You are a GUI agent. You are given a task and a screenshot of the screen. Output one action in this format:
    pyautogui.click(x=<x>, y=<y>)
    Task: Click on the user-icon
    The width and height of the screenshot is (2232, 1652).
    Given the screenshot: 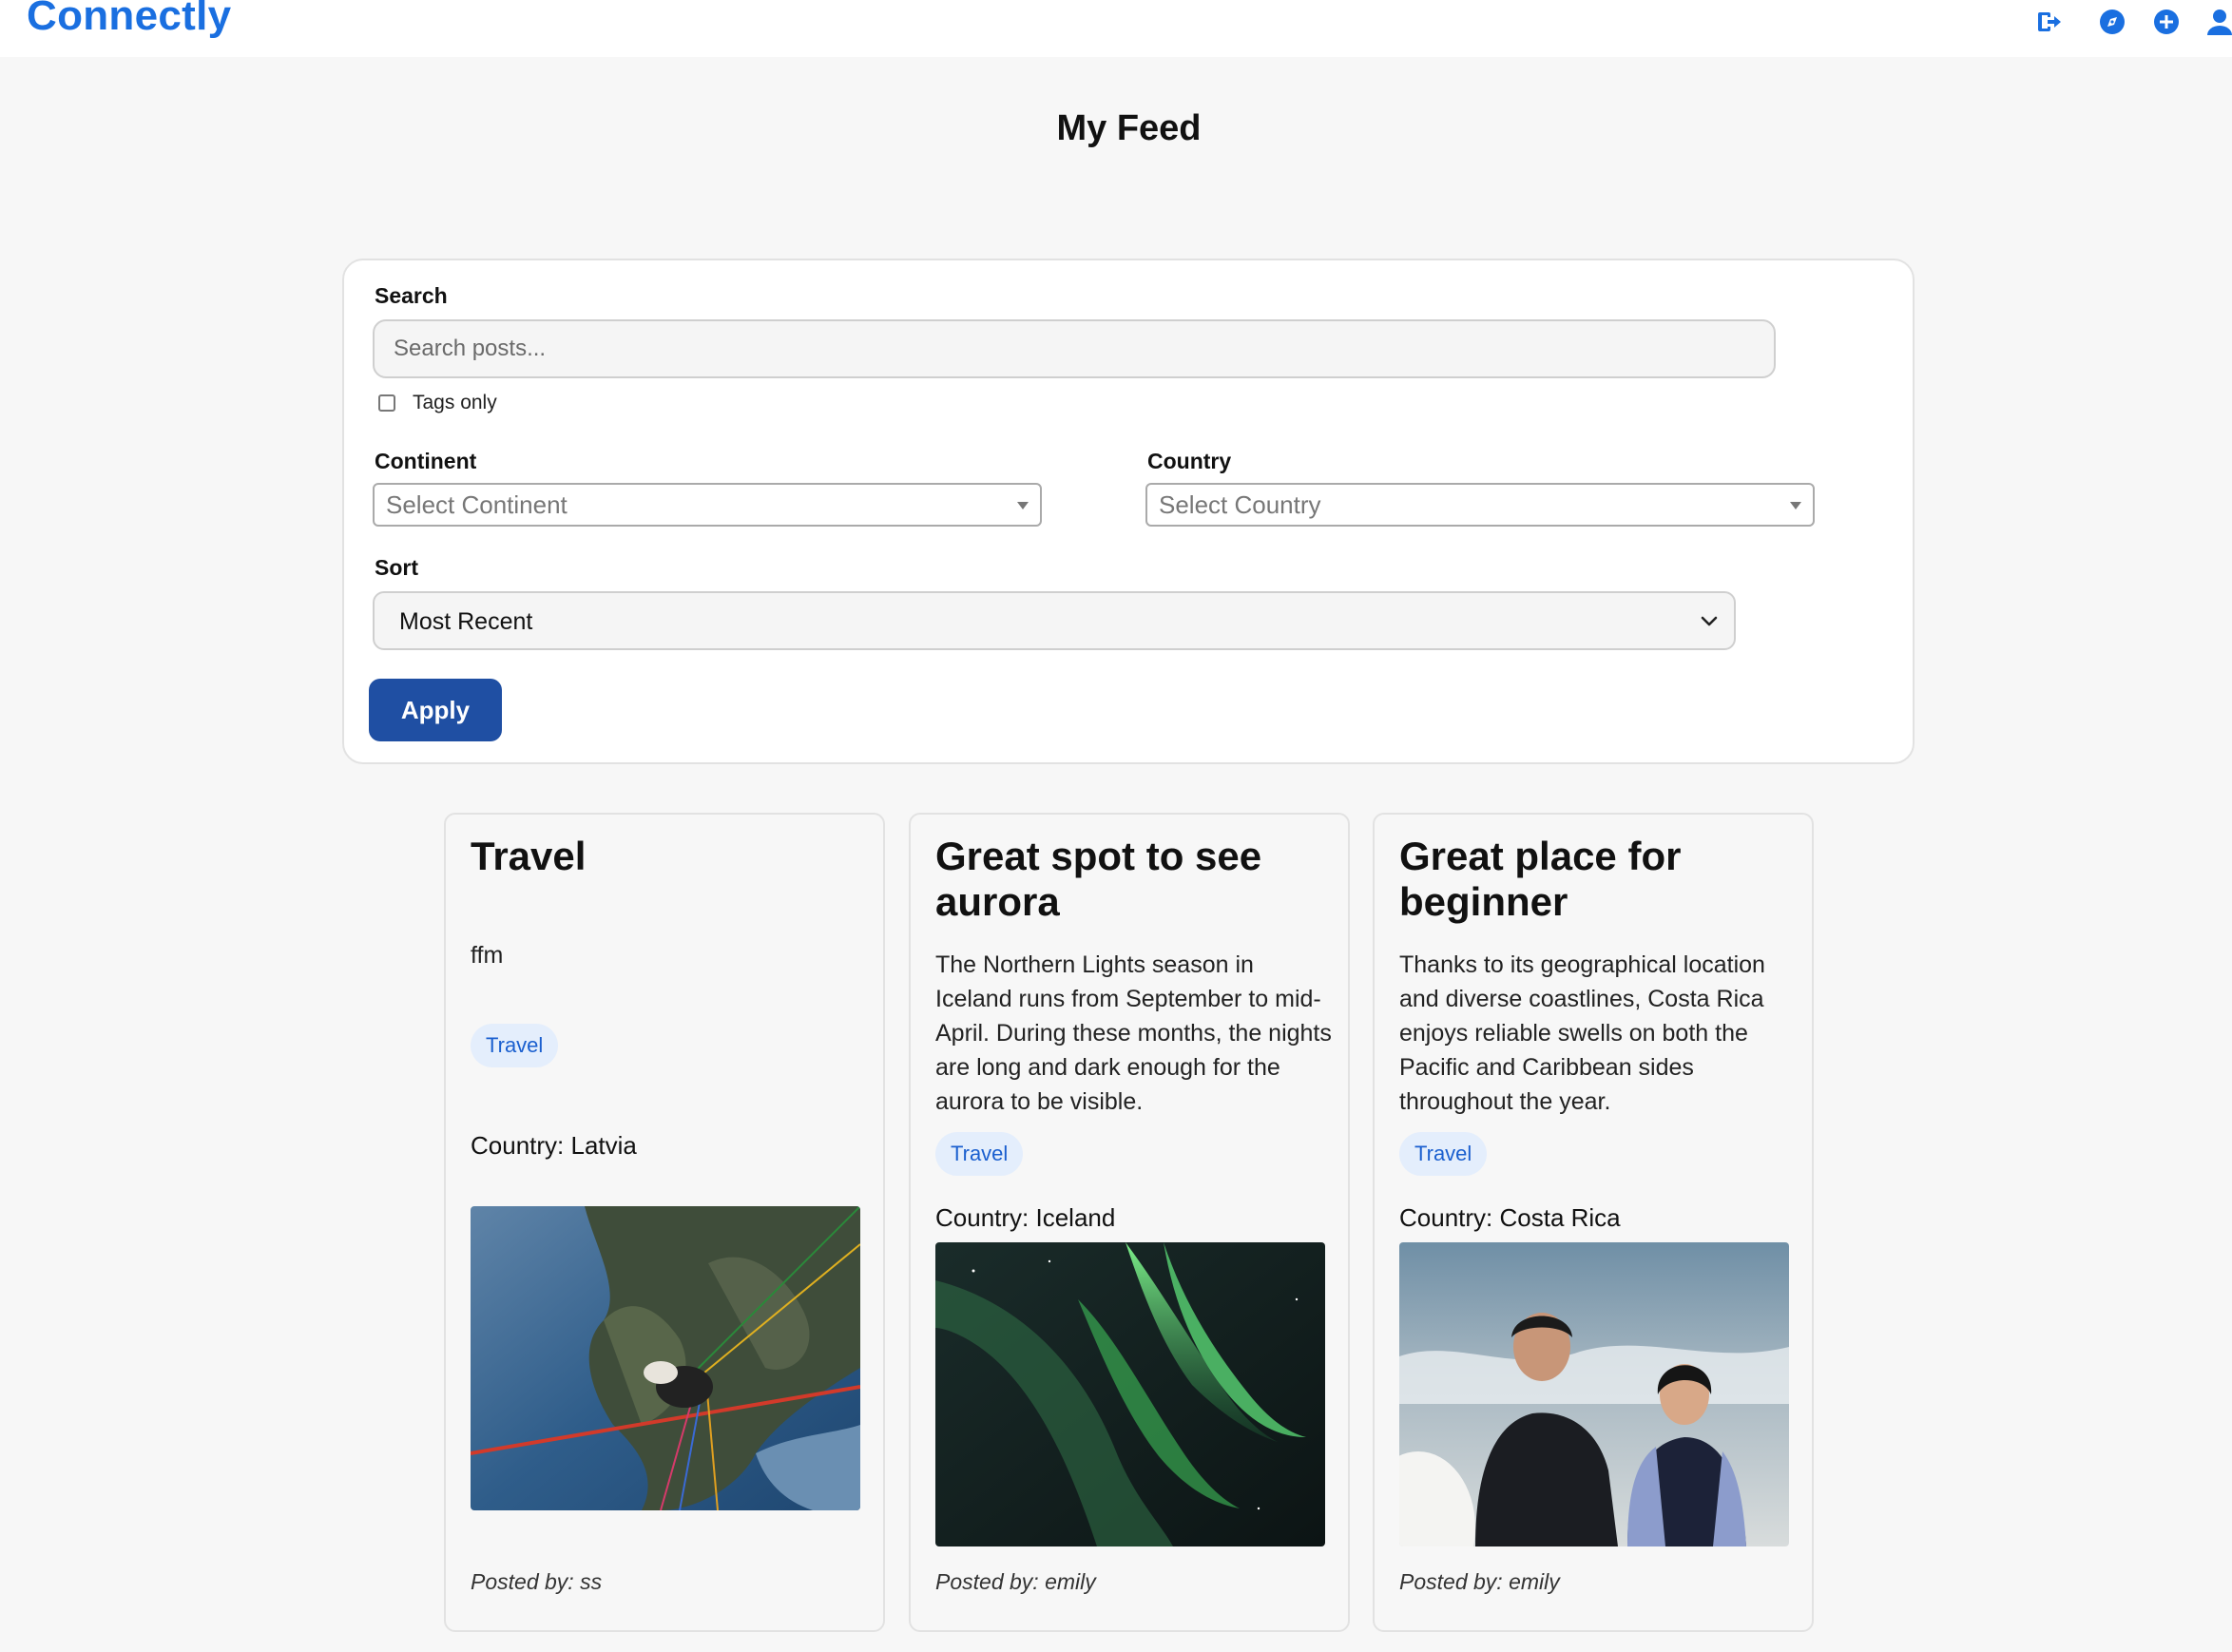 What is the action you would take?
    pyautogui.click(x=2219, y=25)
    